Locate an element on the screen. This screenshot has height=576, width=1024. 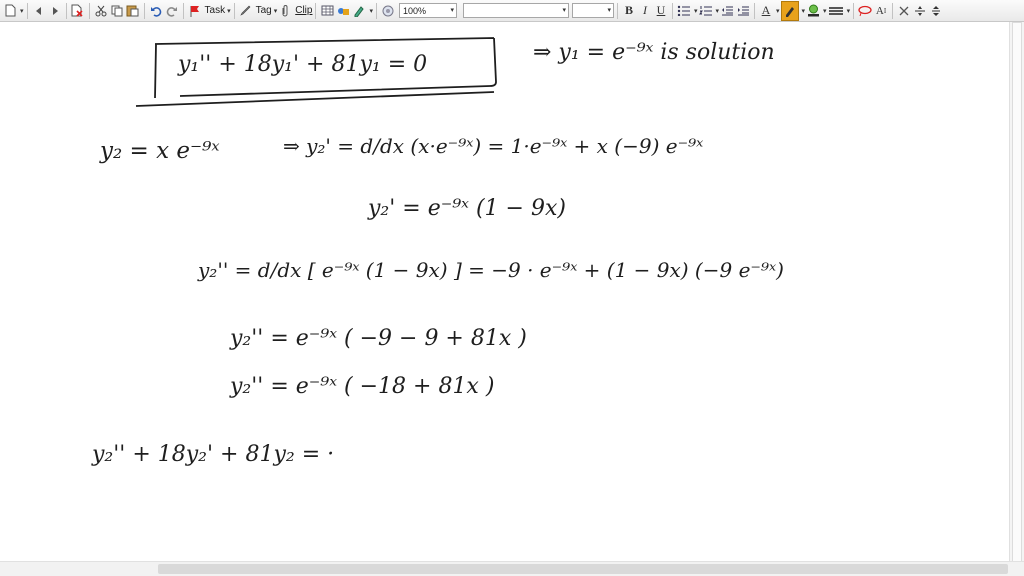
tag-dropdown: ▾ is located at coordinates (276, 11).